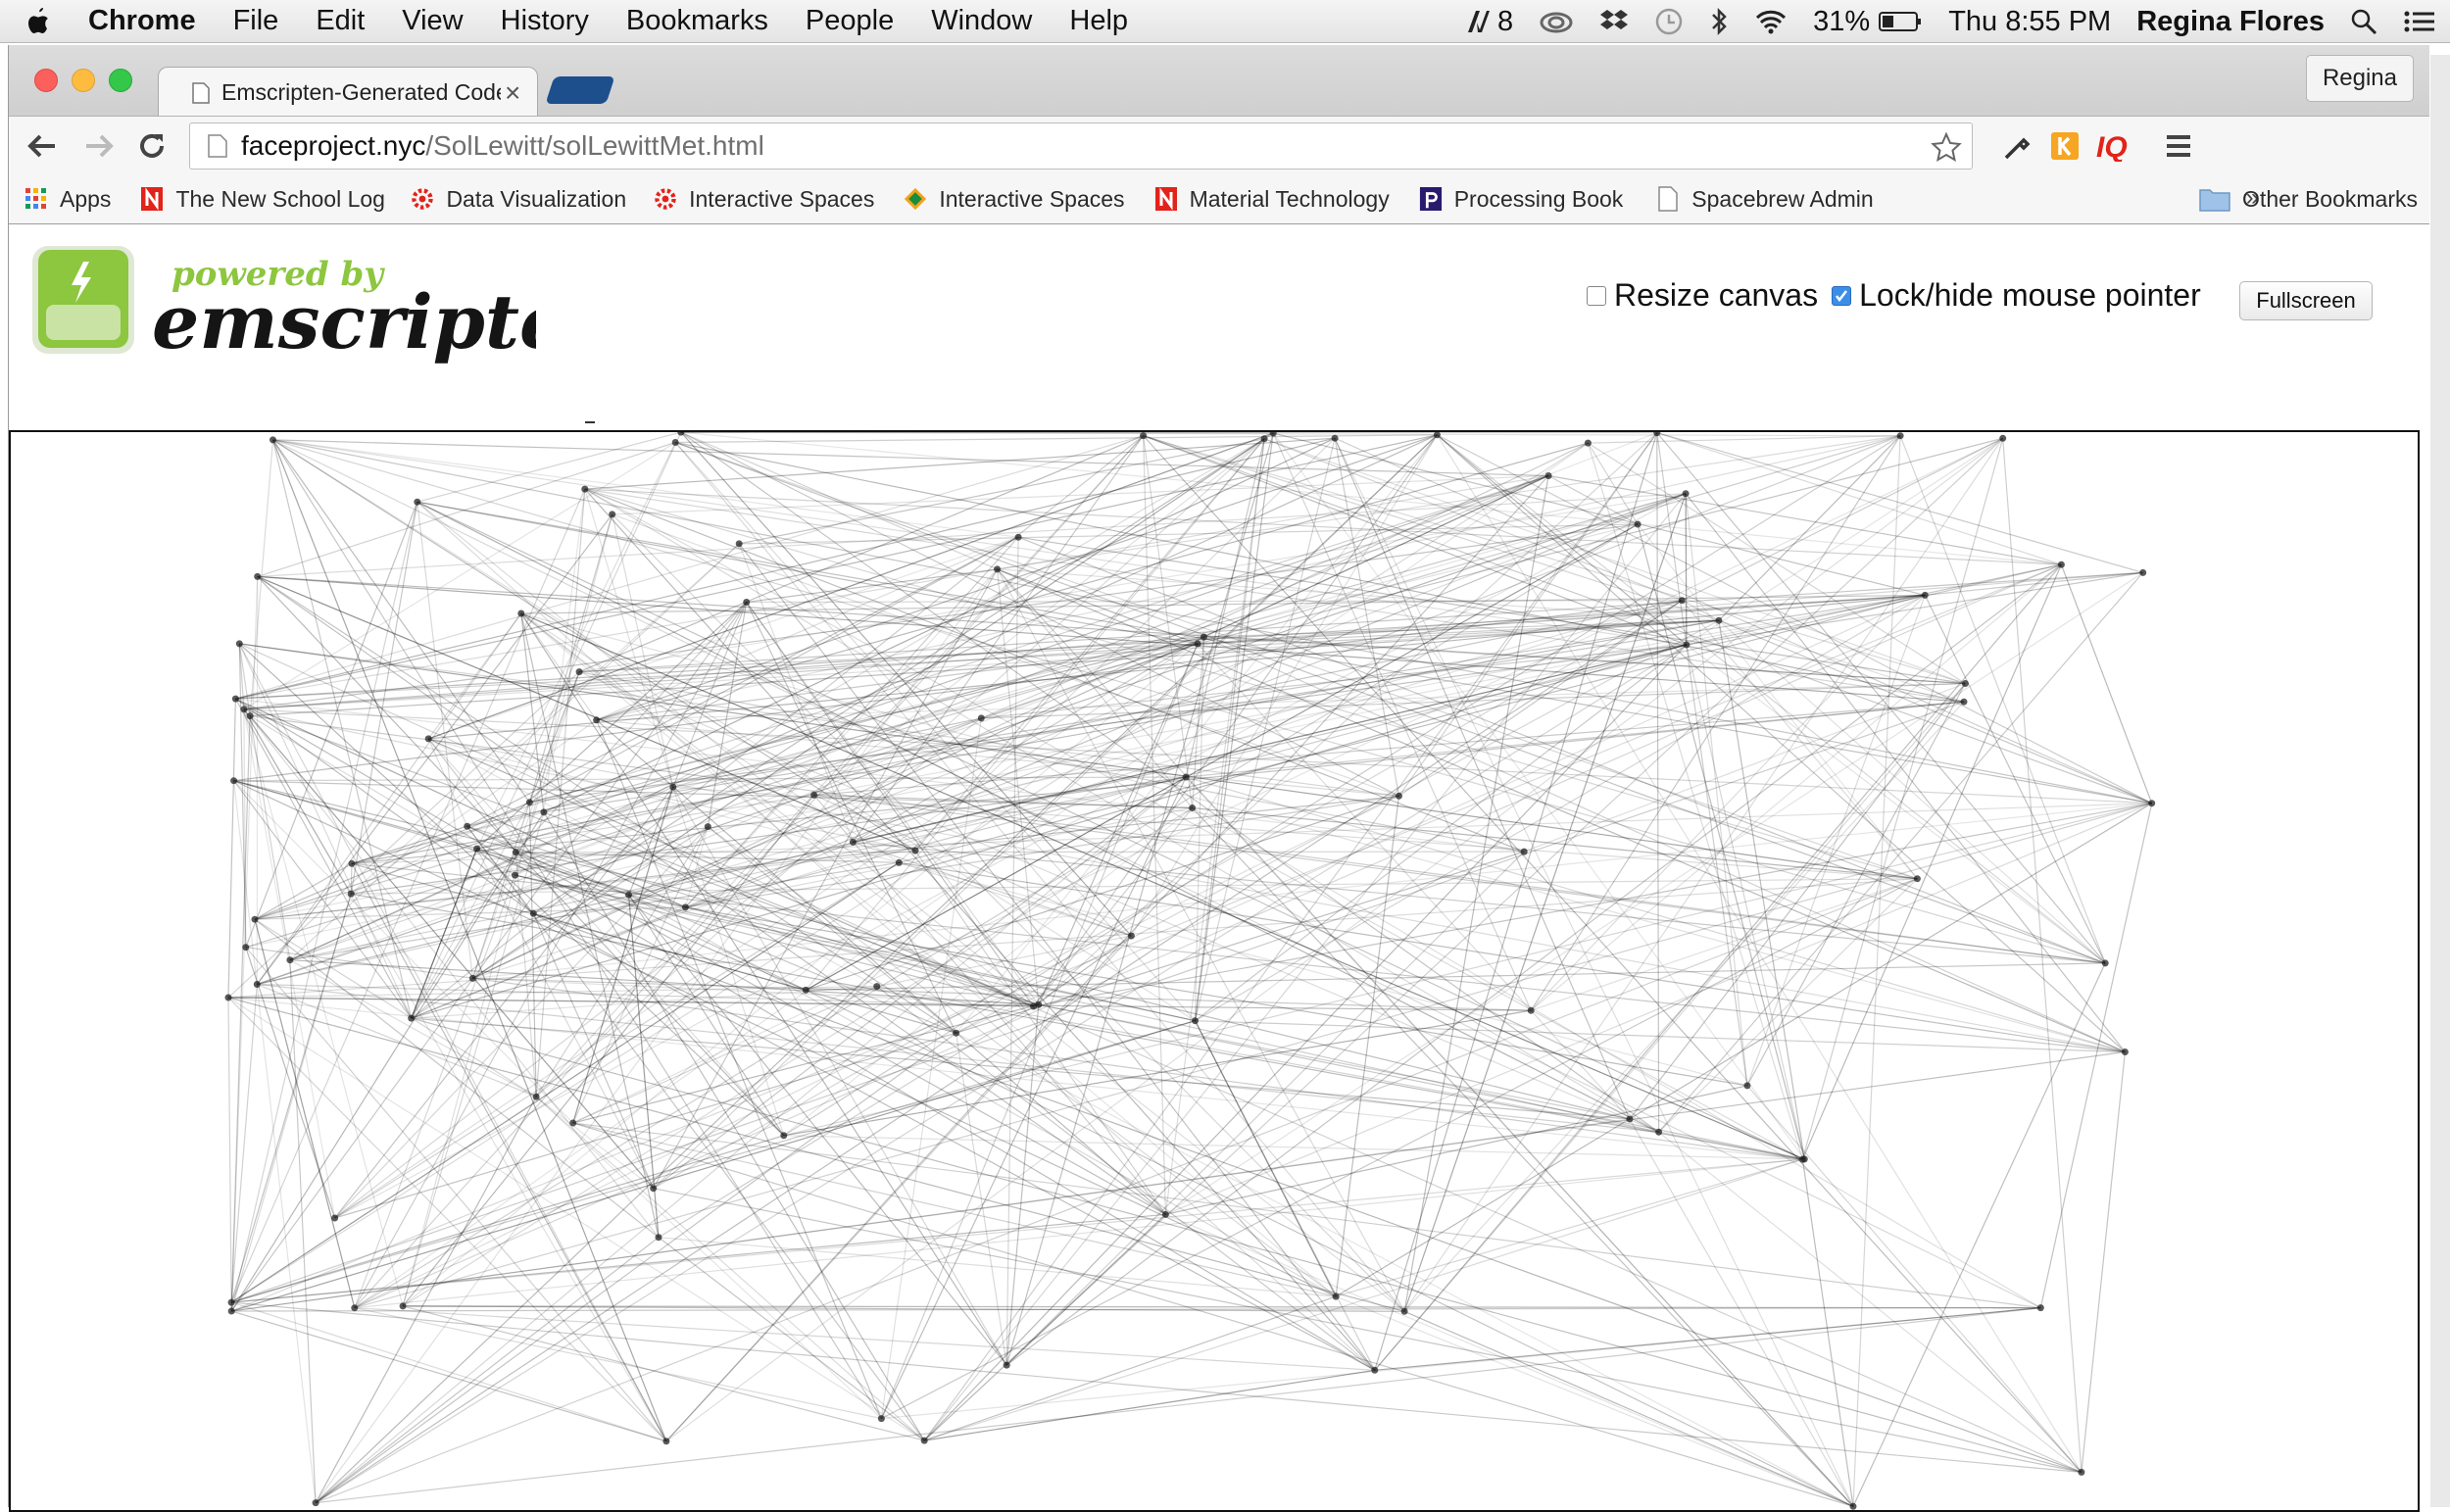  Describe the element at coordinates (2419, 21) in the screenshot. I see `notification-center-icon` at that location.